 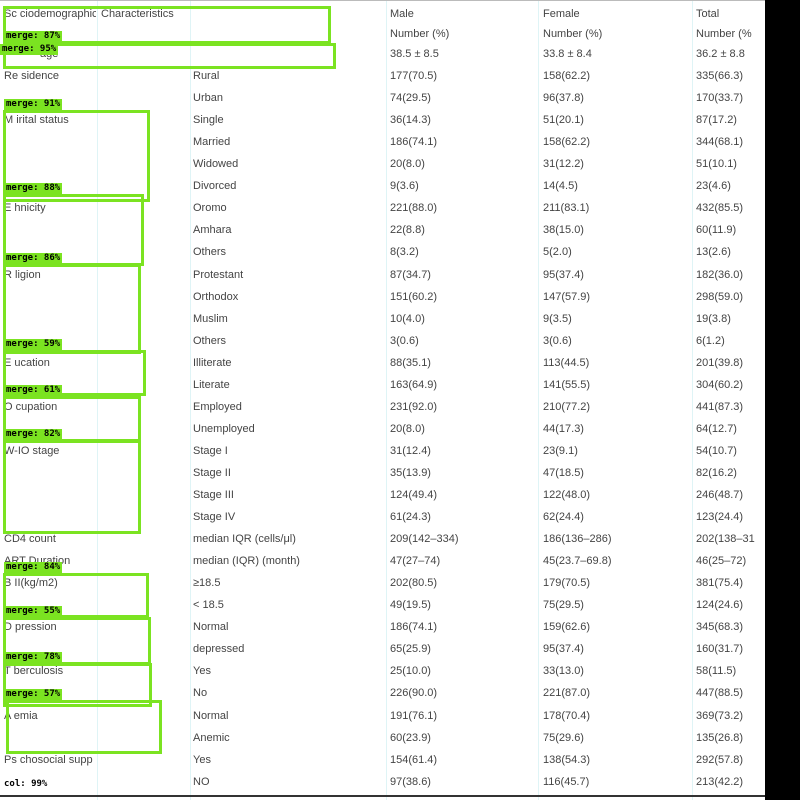 What do you see at coordinates (724, 34) in the screenshot?
I see `header-total-unit: Number (%` at bounding box center [724, 34].